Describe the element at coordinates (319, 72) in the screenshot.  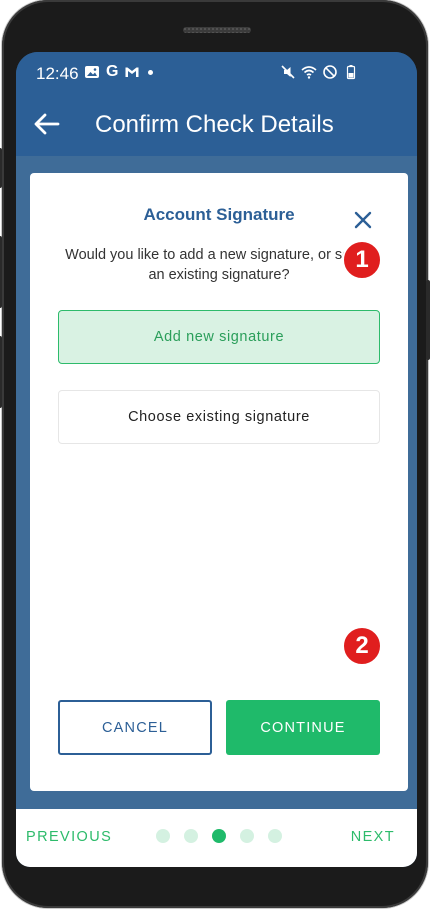
I see `status-right-icons` at that location.